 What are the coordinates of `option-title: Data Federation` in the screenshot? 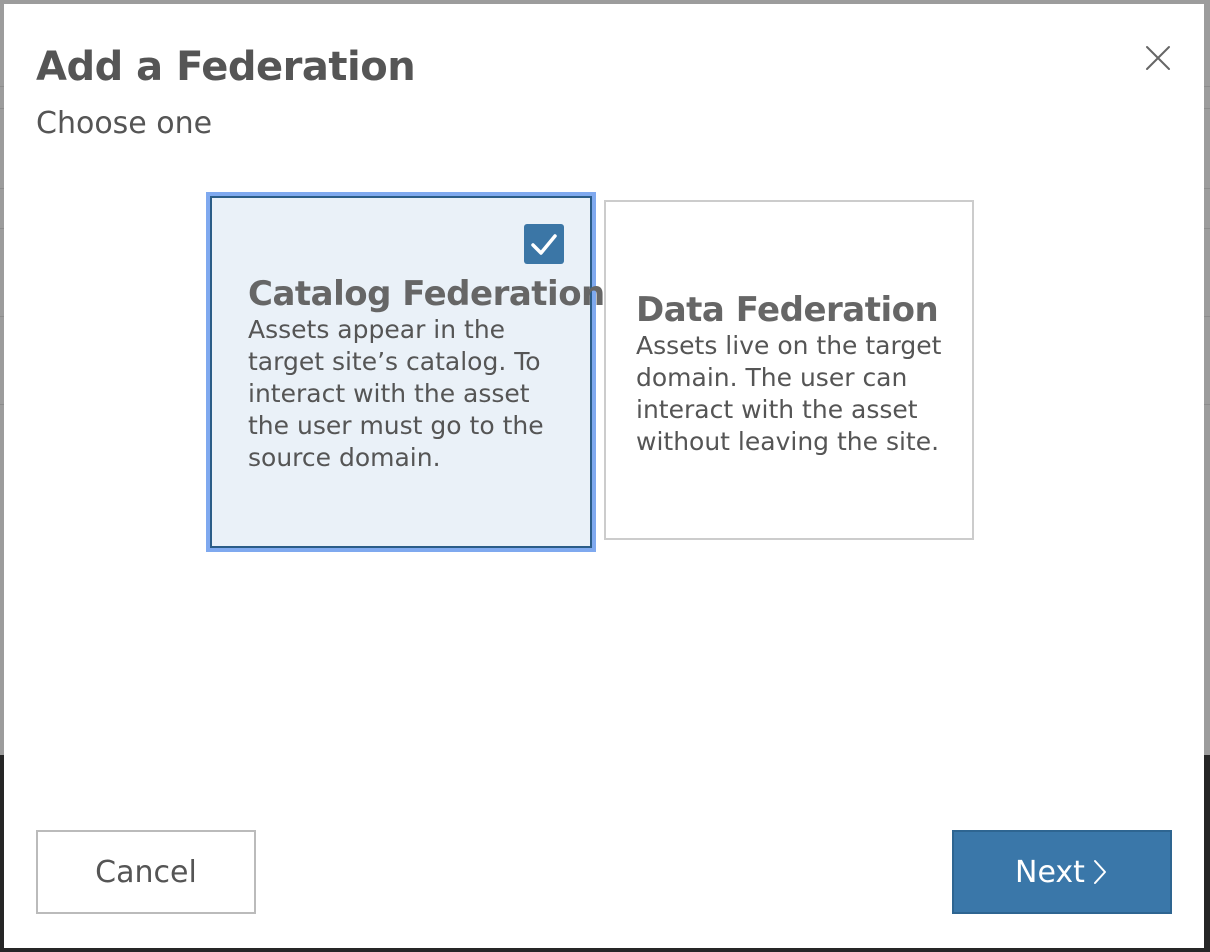 It's located at (787, 310).